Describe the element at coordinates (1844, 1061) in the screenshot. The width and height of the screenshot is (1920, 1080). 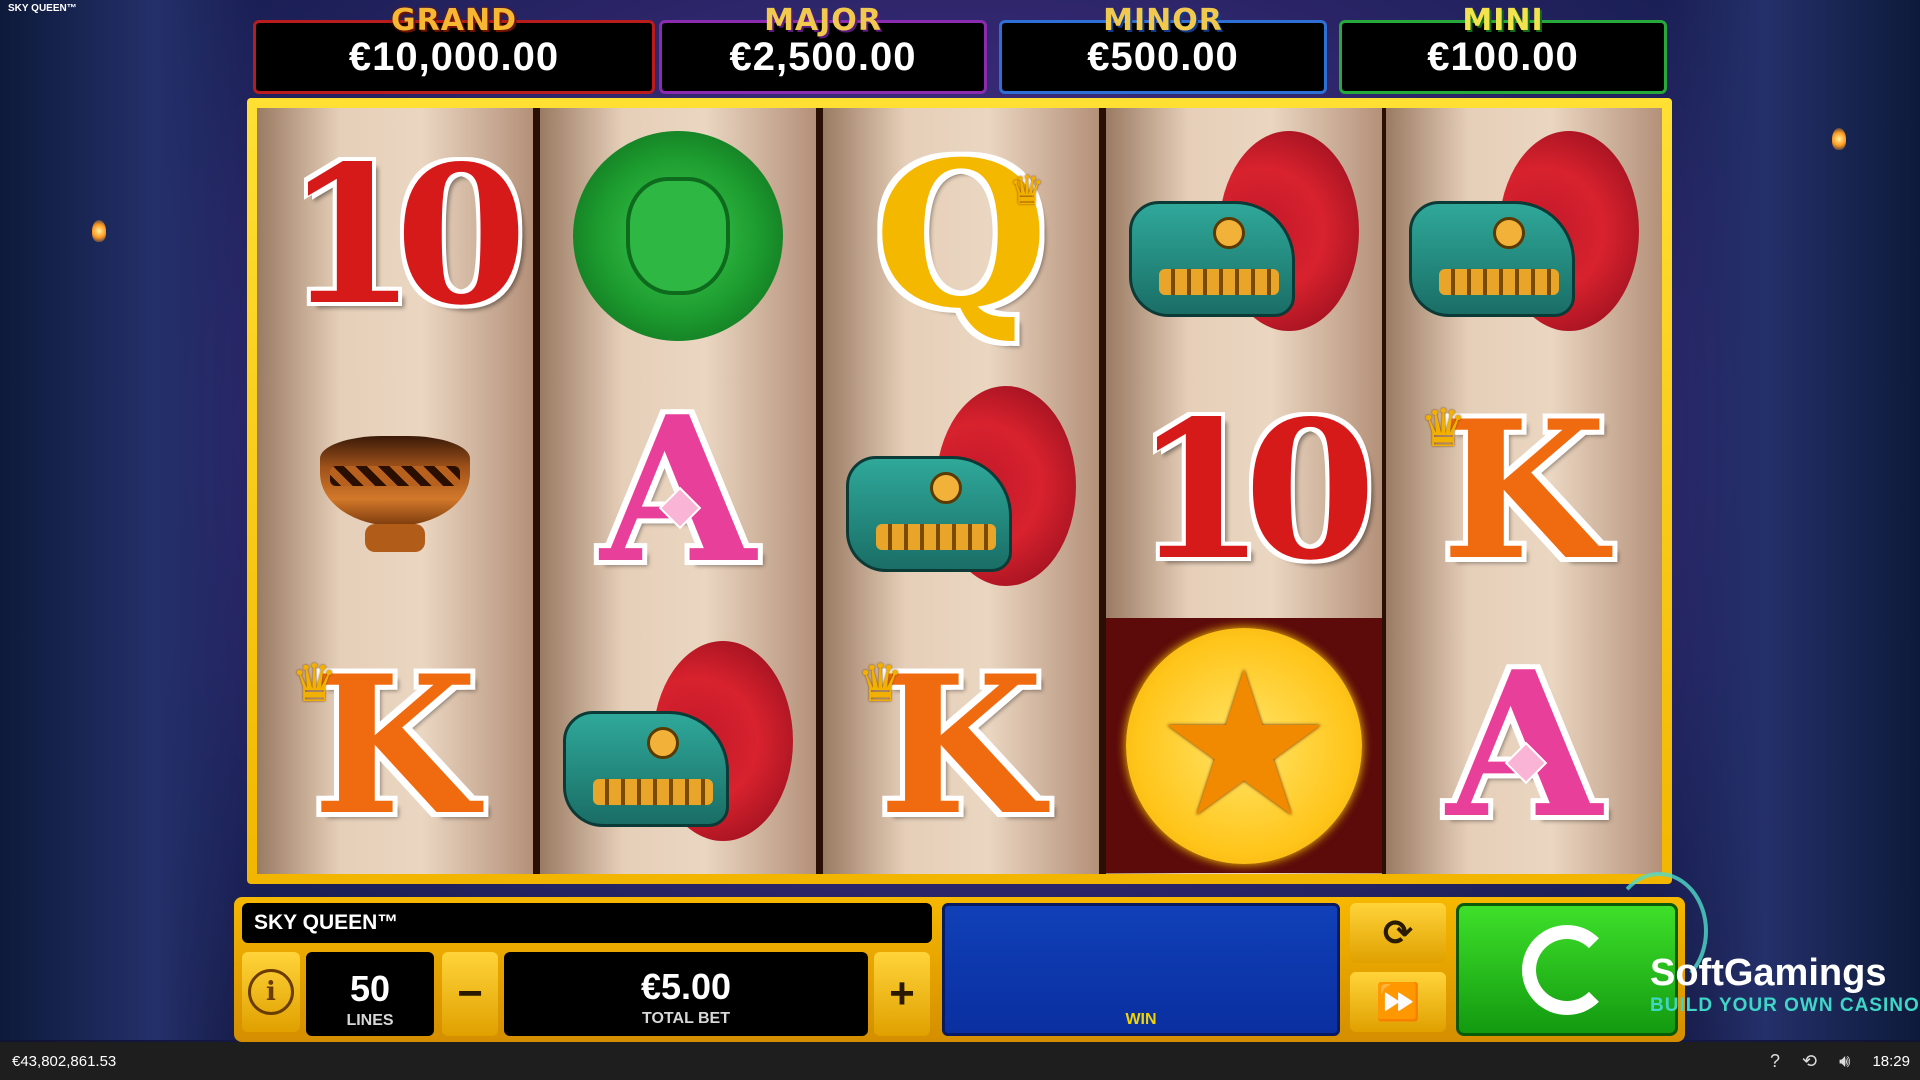
I see `speaker-icon: 🔊︎` at that location.